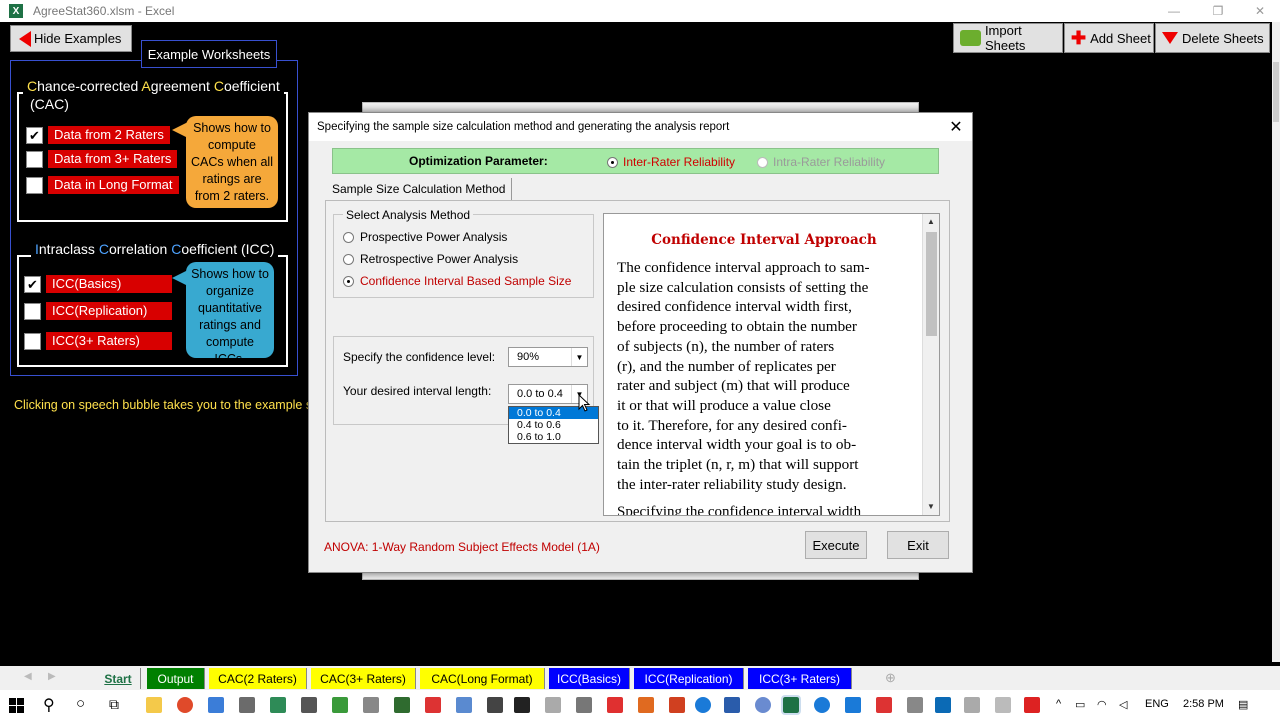 The width and height of the screenshot is (1280, 720). Describe the element at coordinates (1276, 342) in the screenshot. I see `sheet-vertical-scrollbar` at that location.